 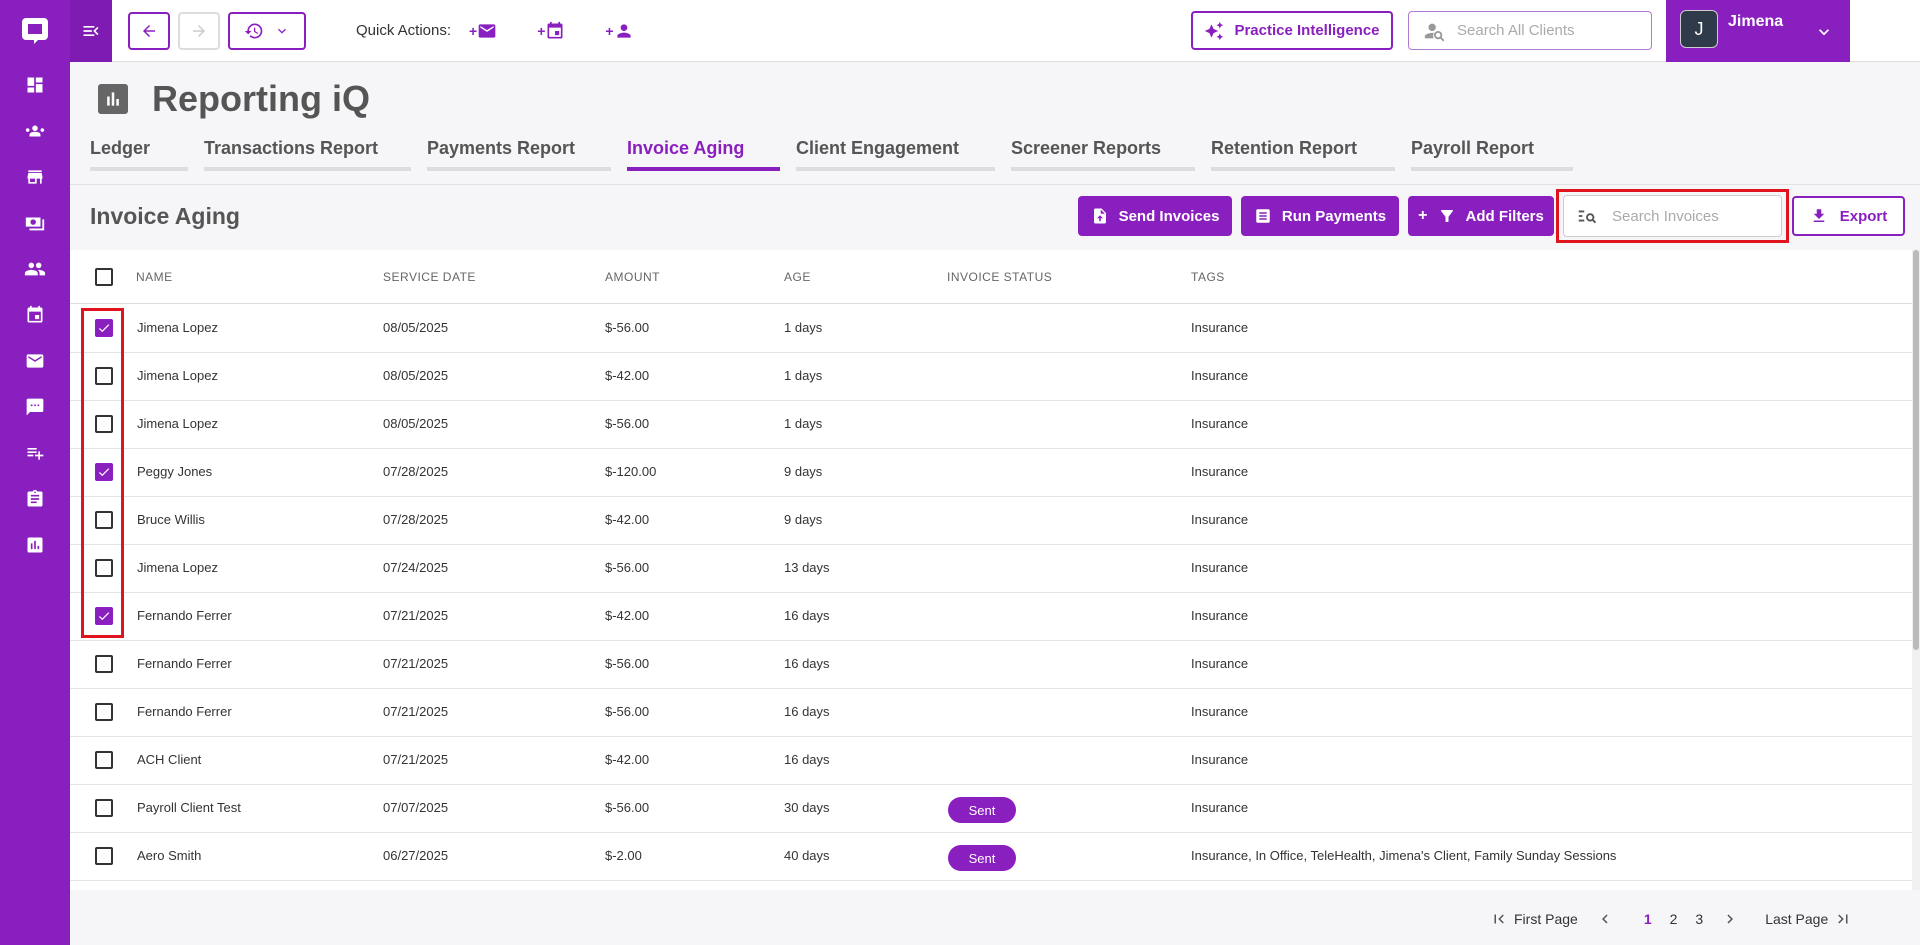 What do you see at coordinates (199, 30) in the screenshot?
I see `forward-button` at bounding box center [199, 30].